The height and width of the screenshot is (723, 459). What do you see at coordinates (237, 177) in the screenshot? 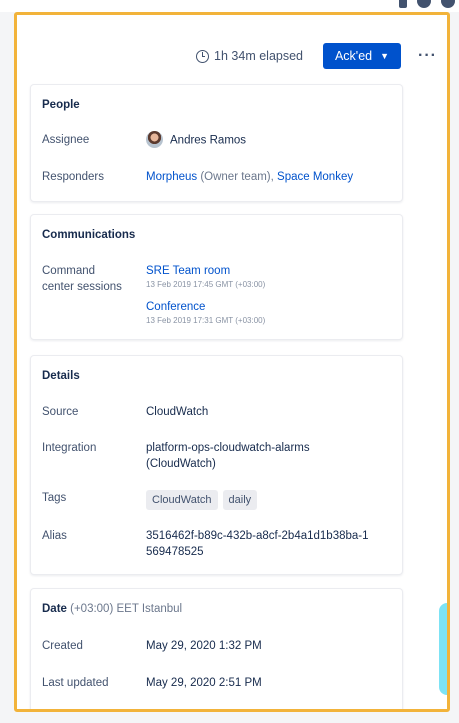
I see `responder-note: (Owner team),` at bounding box center [237, 177].